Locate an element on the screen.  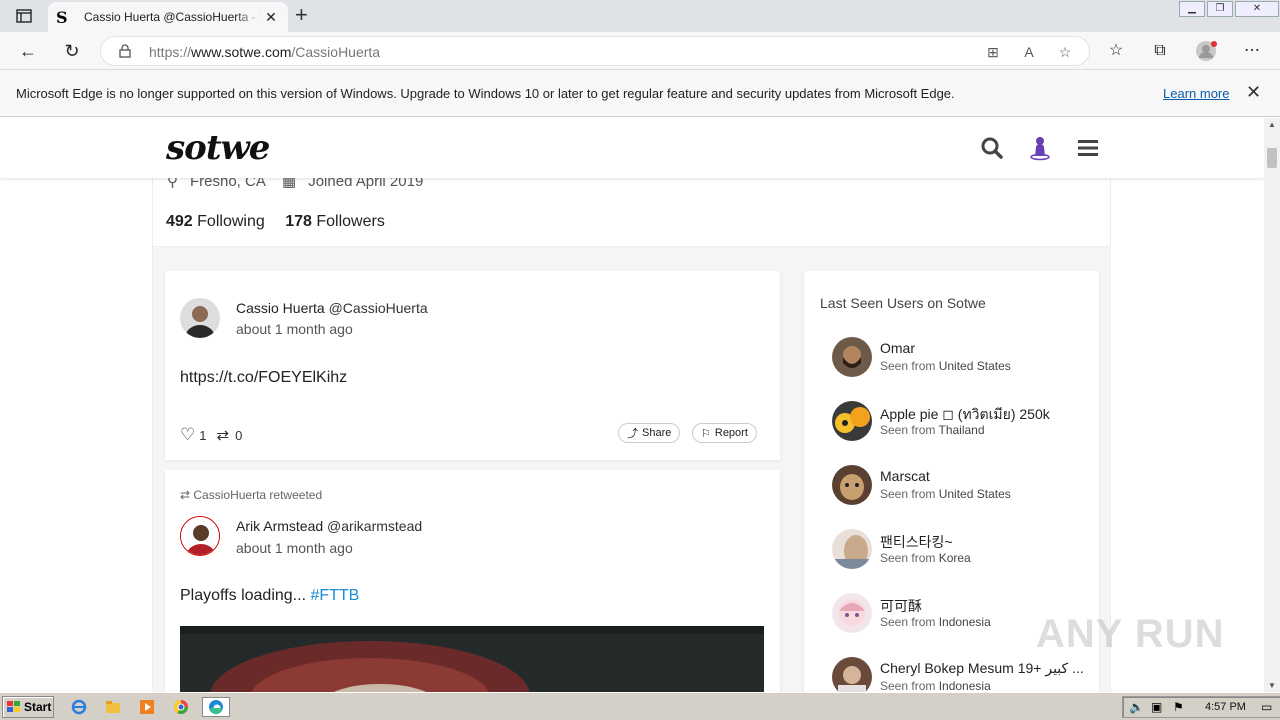
edge-taskbar-icon is located at coordinates (216, 707).